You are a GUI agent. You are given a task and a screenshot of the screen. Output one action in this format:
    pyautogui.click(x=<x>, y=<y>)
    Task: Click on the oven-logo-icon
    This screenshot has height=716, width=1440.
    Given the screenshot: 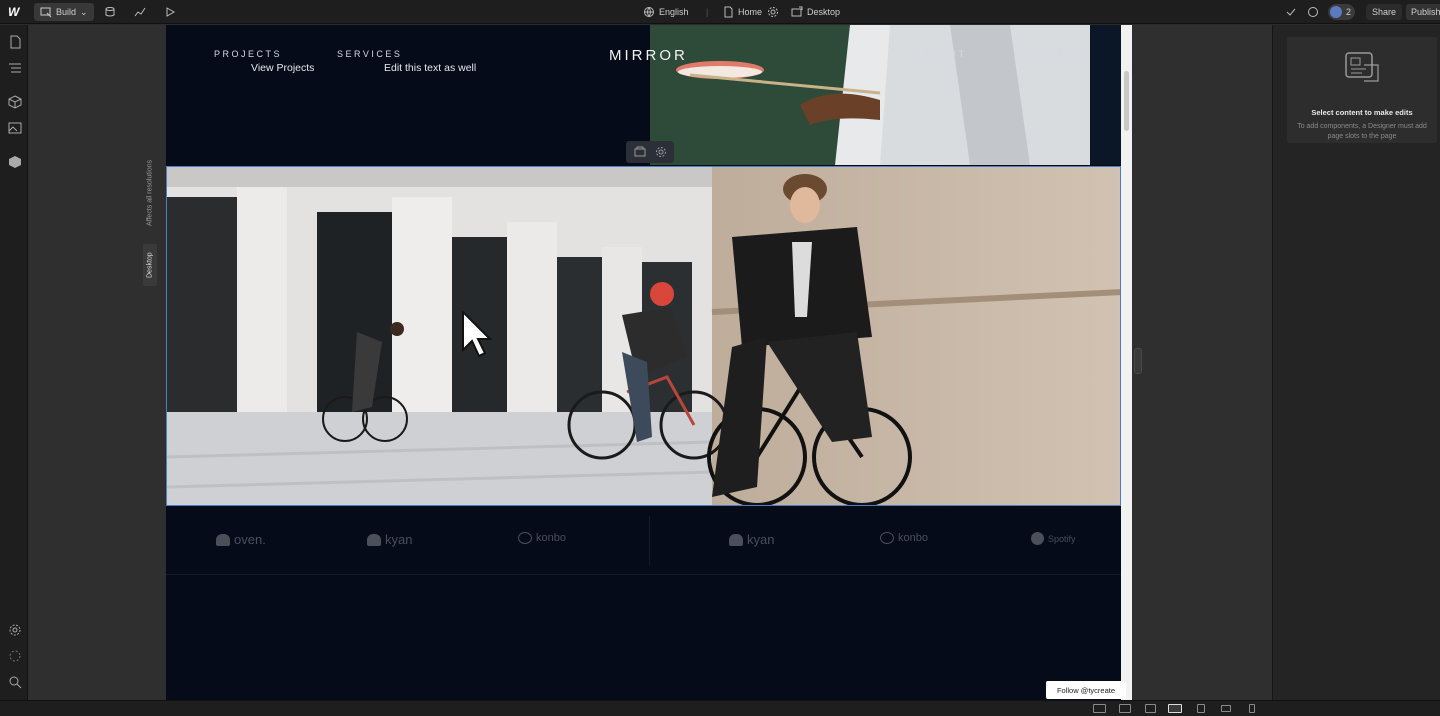 What is the action you would take?
    pyautogui.click(x=223, y=539)
    